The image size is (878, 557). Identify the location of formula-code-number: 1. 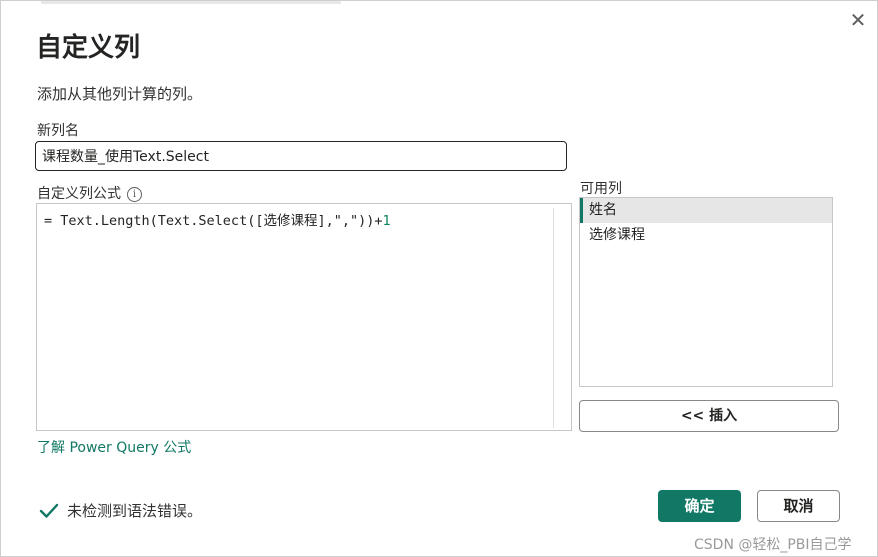
(386, 221).